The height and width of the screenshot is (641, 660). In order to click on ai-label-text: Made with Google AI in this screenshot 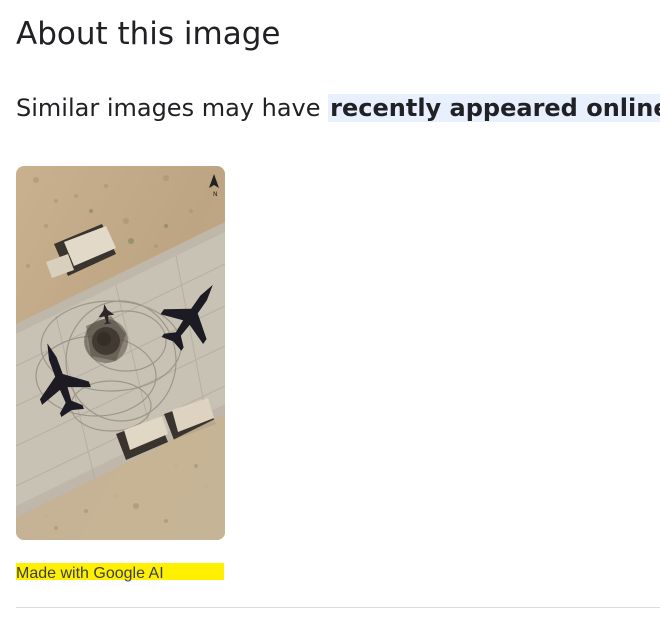, I will do `click(90, 573)`.